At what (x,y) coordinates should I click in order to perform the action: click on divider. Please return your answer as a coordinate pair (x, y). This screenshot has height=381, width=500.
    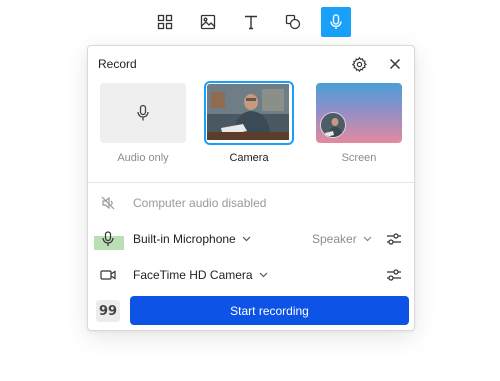
    Looking at the image, I should click on (251, 182).